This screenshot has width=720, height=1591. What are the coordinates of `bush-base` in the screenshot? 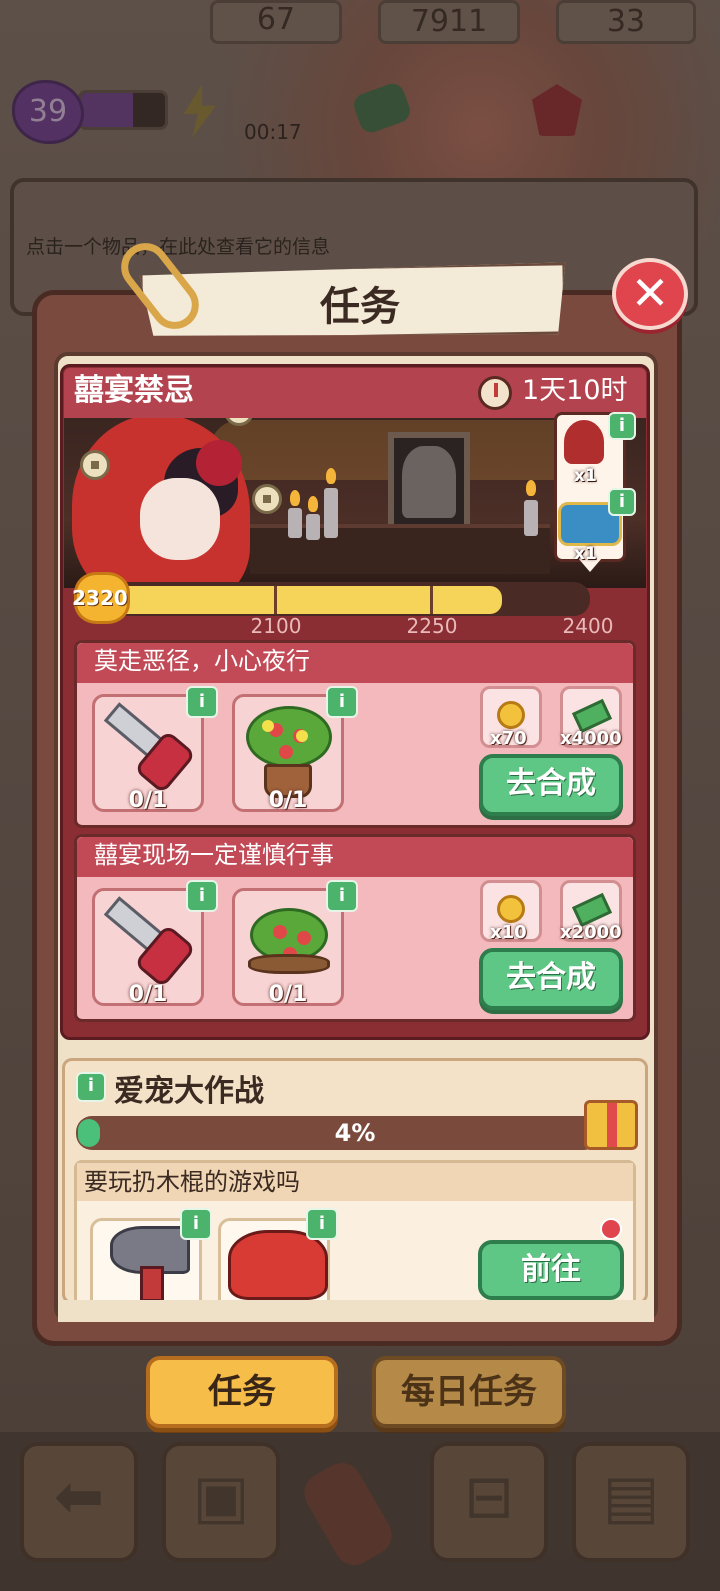 It's located at (289, 964).